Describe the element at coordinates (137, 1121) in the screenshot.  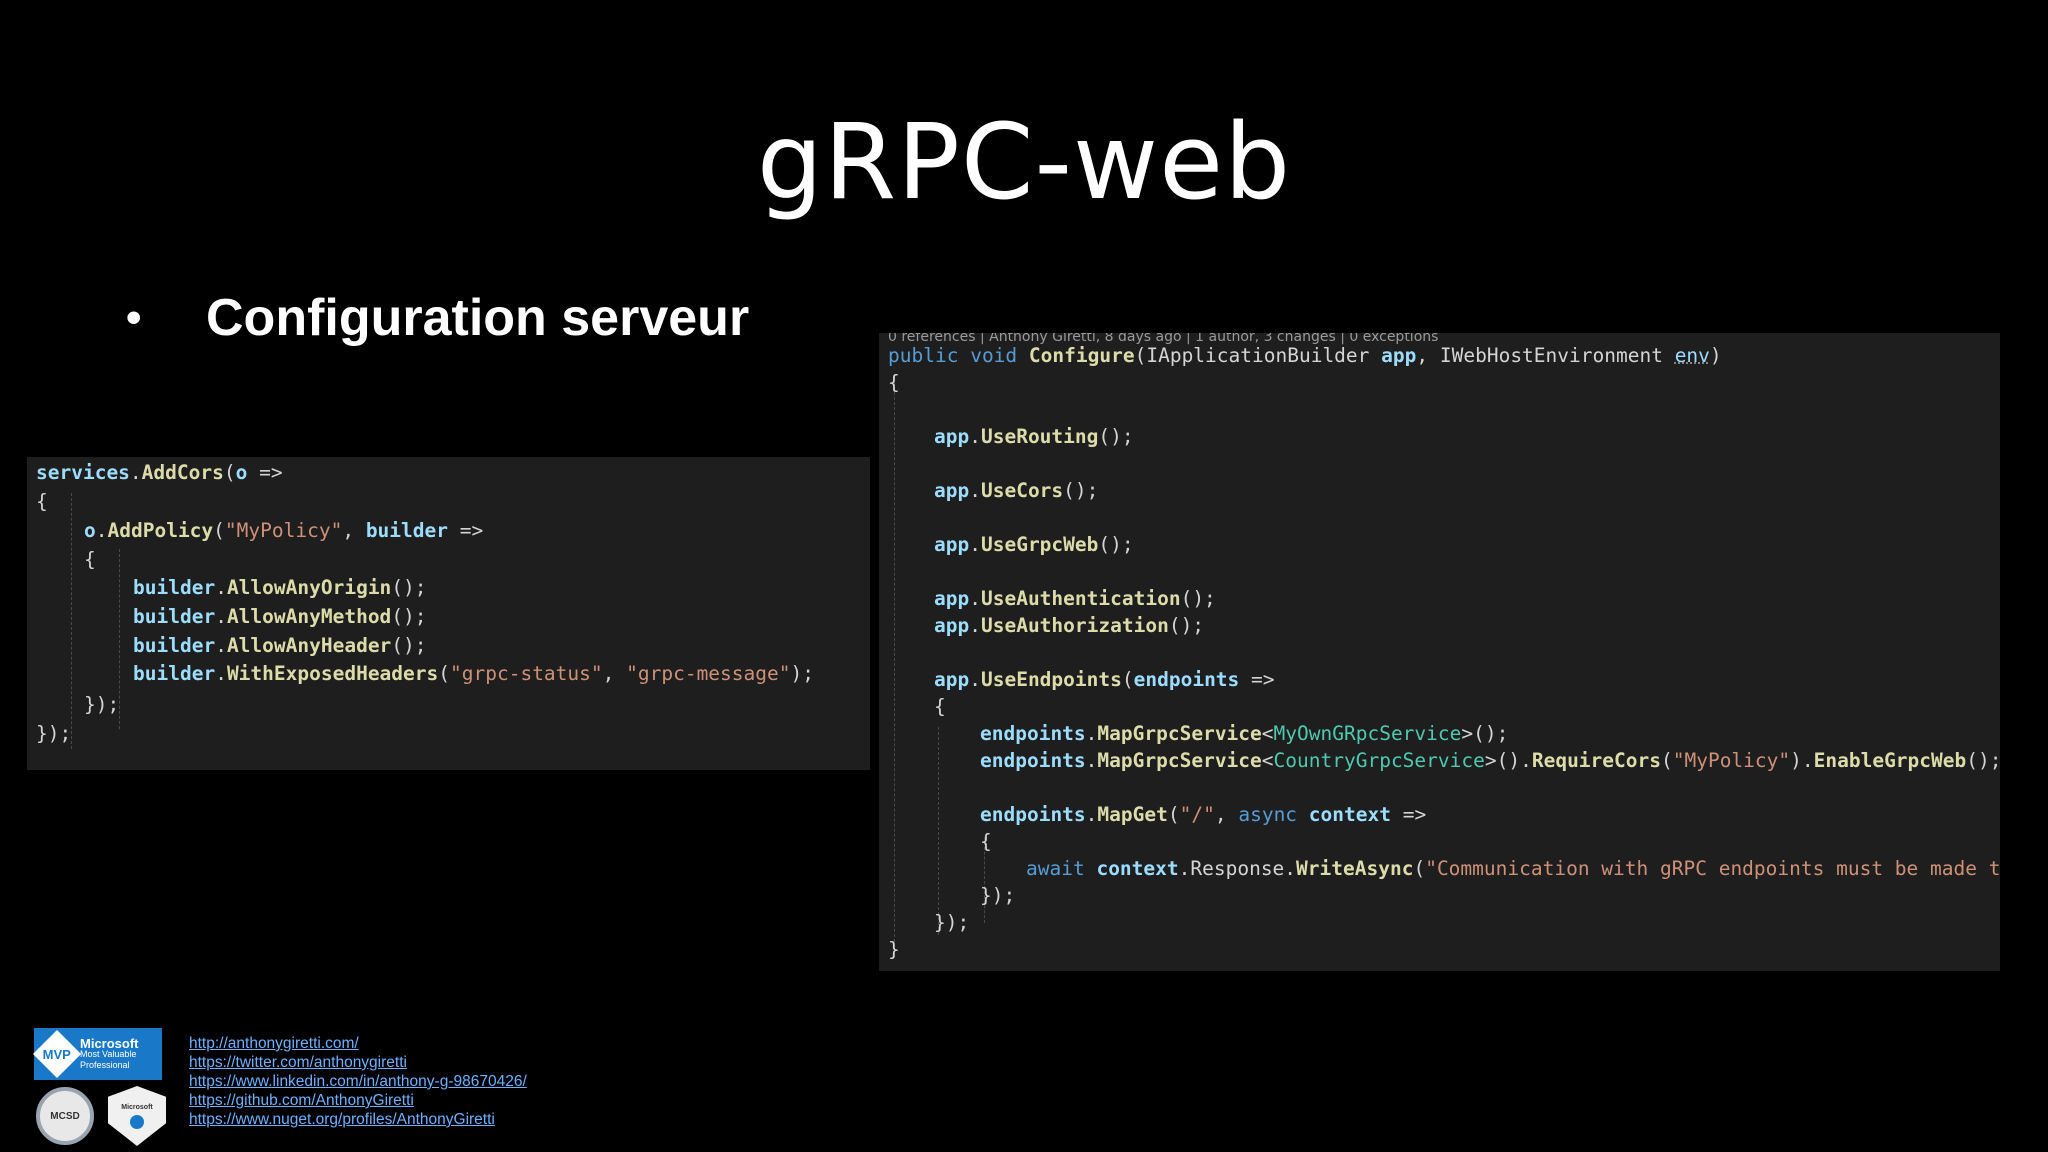
I see `star-icon` at that location.